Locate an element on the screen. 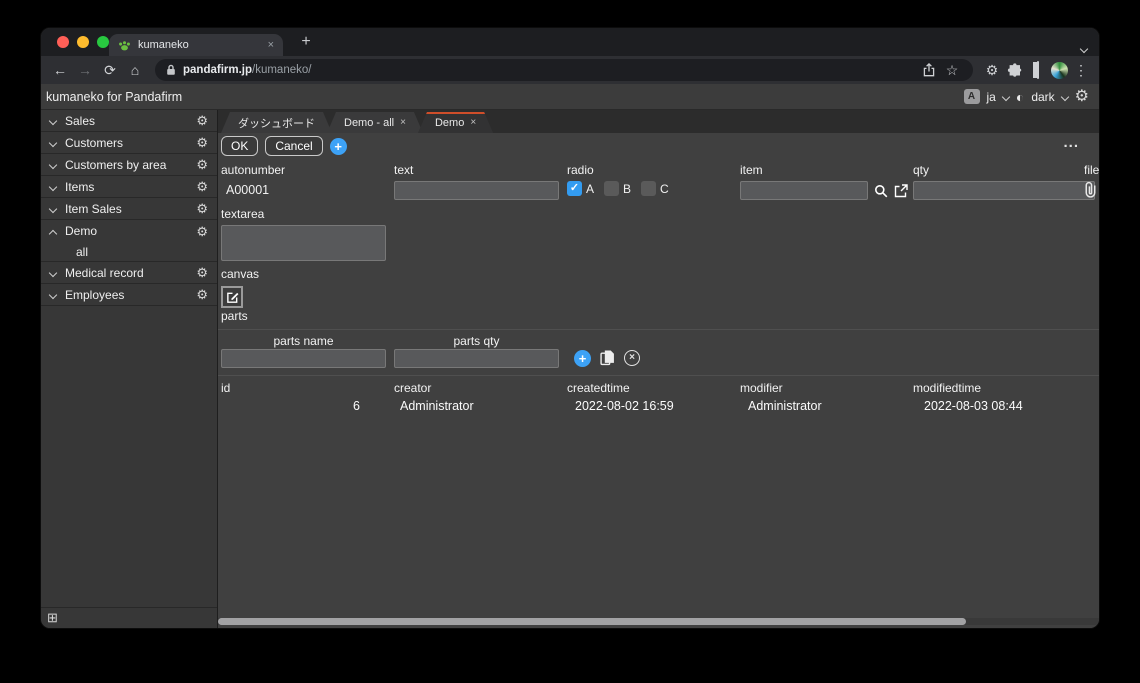  text-input is located at coordinates (476, 190).